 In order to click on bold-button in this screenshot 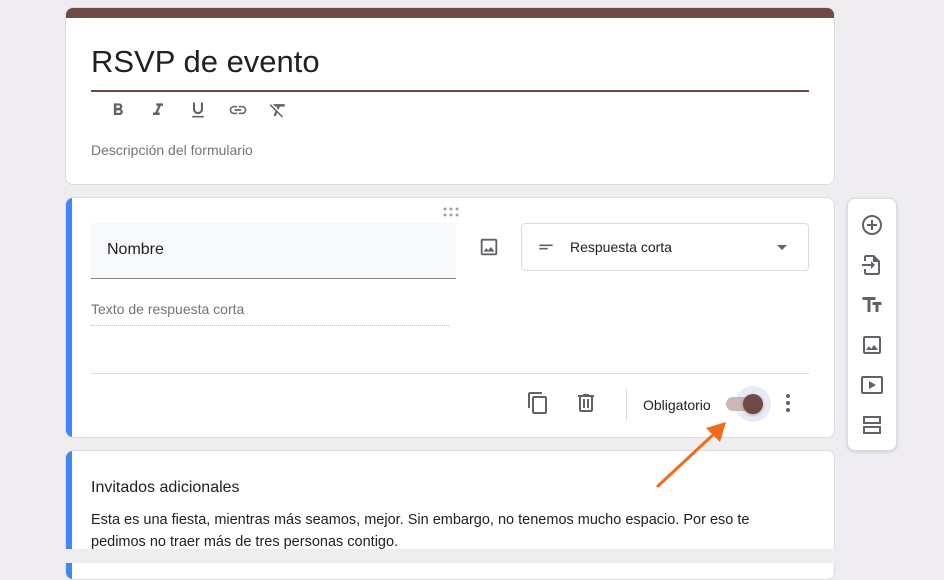, I will do `click(118, 110)`.